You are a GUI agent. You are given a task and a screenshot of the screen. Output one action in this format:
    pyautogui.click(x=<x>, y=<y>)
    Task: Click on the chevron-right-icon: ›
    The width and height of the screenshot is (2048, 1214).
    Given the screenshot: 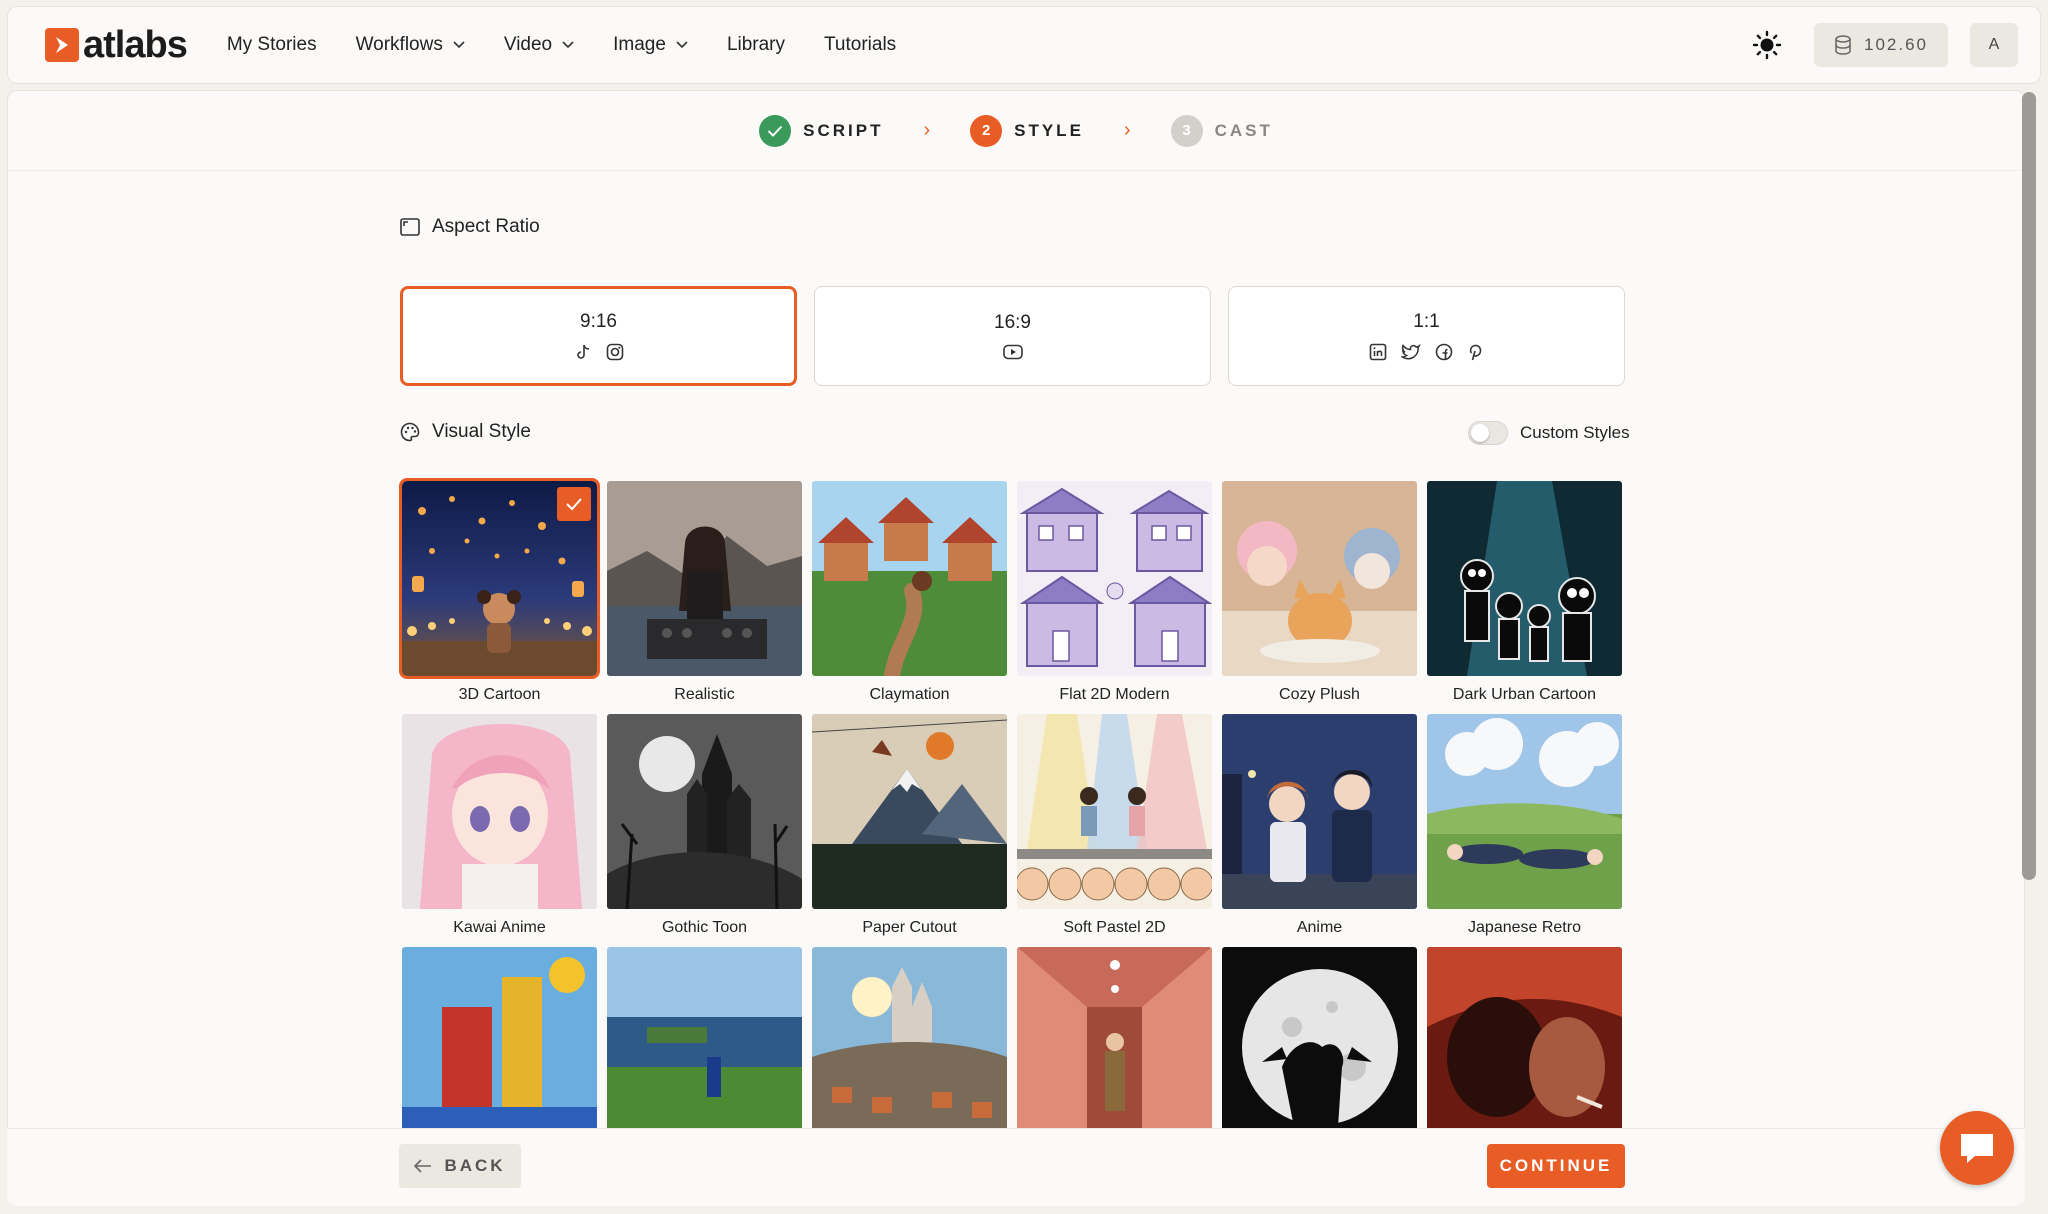 What is the action you would take?
    pyautogui.click(x=927, y=130)
    